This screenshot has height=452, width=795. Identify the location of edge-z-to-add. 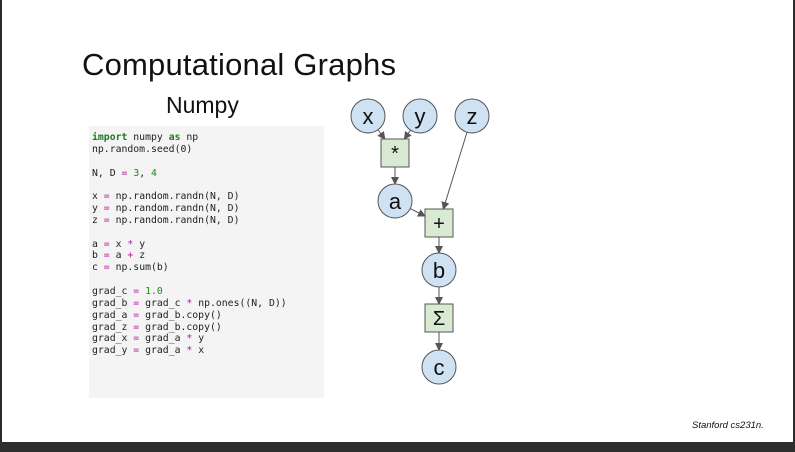
(454, 171).